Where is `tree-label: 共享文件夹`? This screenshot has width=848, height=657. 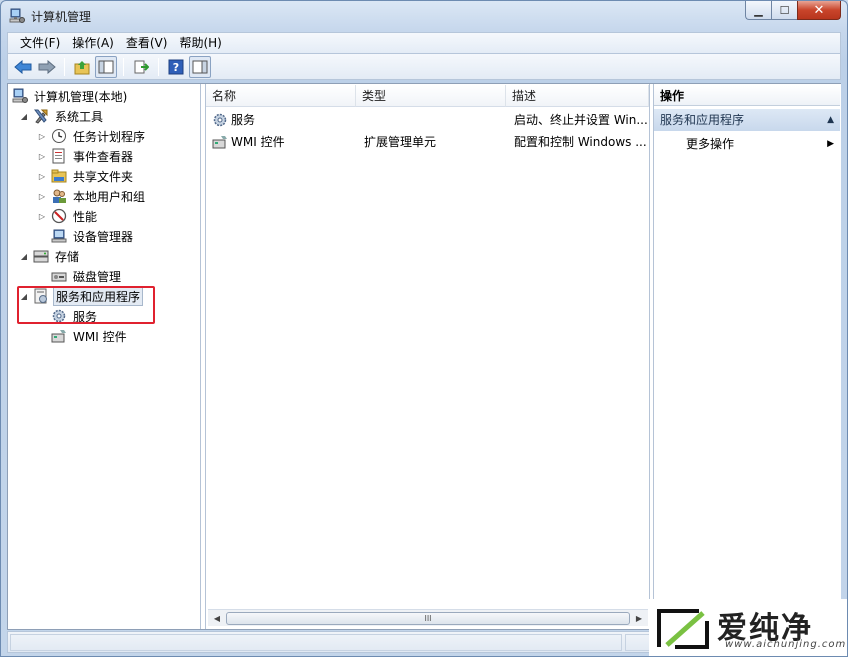
tree-label: 共享文件夹 is located at coordinates (103, 176).